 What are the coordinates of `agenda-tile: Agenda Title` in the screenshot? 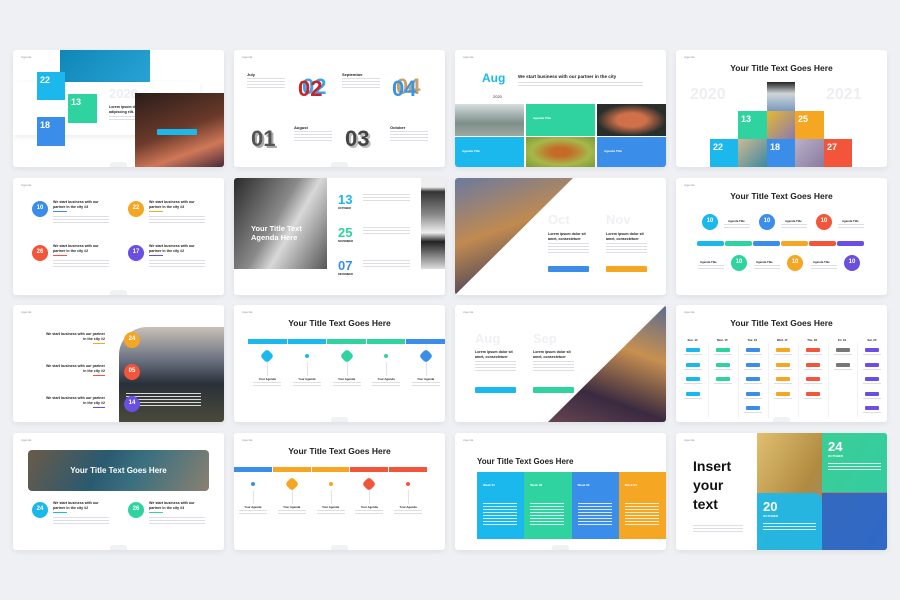 It's located at (489, 152).